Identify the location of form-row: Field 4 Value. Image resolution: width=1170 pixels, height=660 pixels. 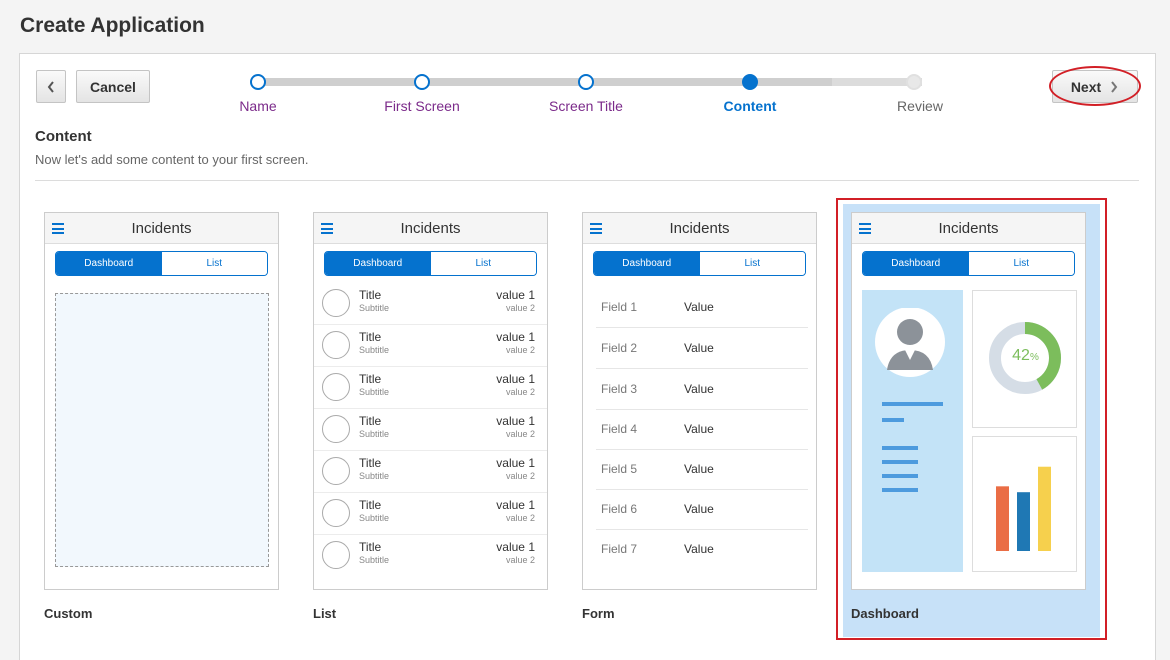
(702, 429).